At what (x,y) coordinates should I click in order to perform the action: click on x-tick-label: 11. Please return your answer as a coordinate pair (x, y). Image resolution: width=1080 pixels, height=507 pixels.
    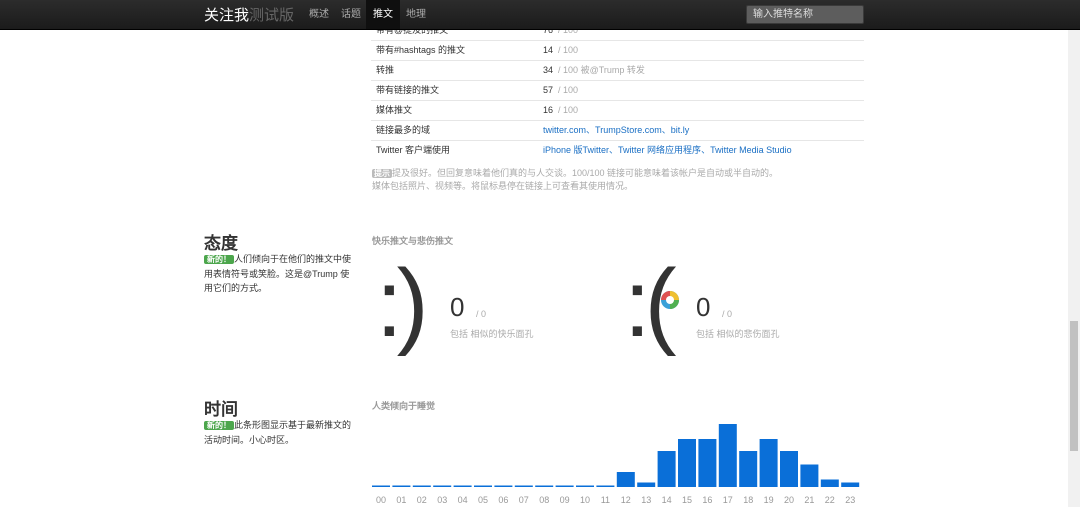
    Looking at the image, I should click on (605, 500).